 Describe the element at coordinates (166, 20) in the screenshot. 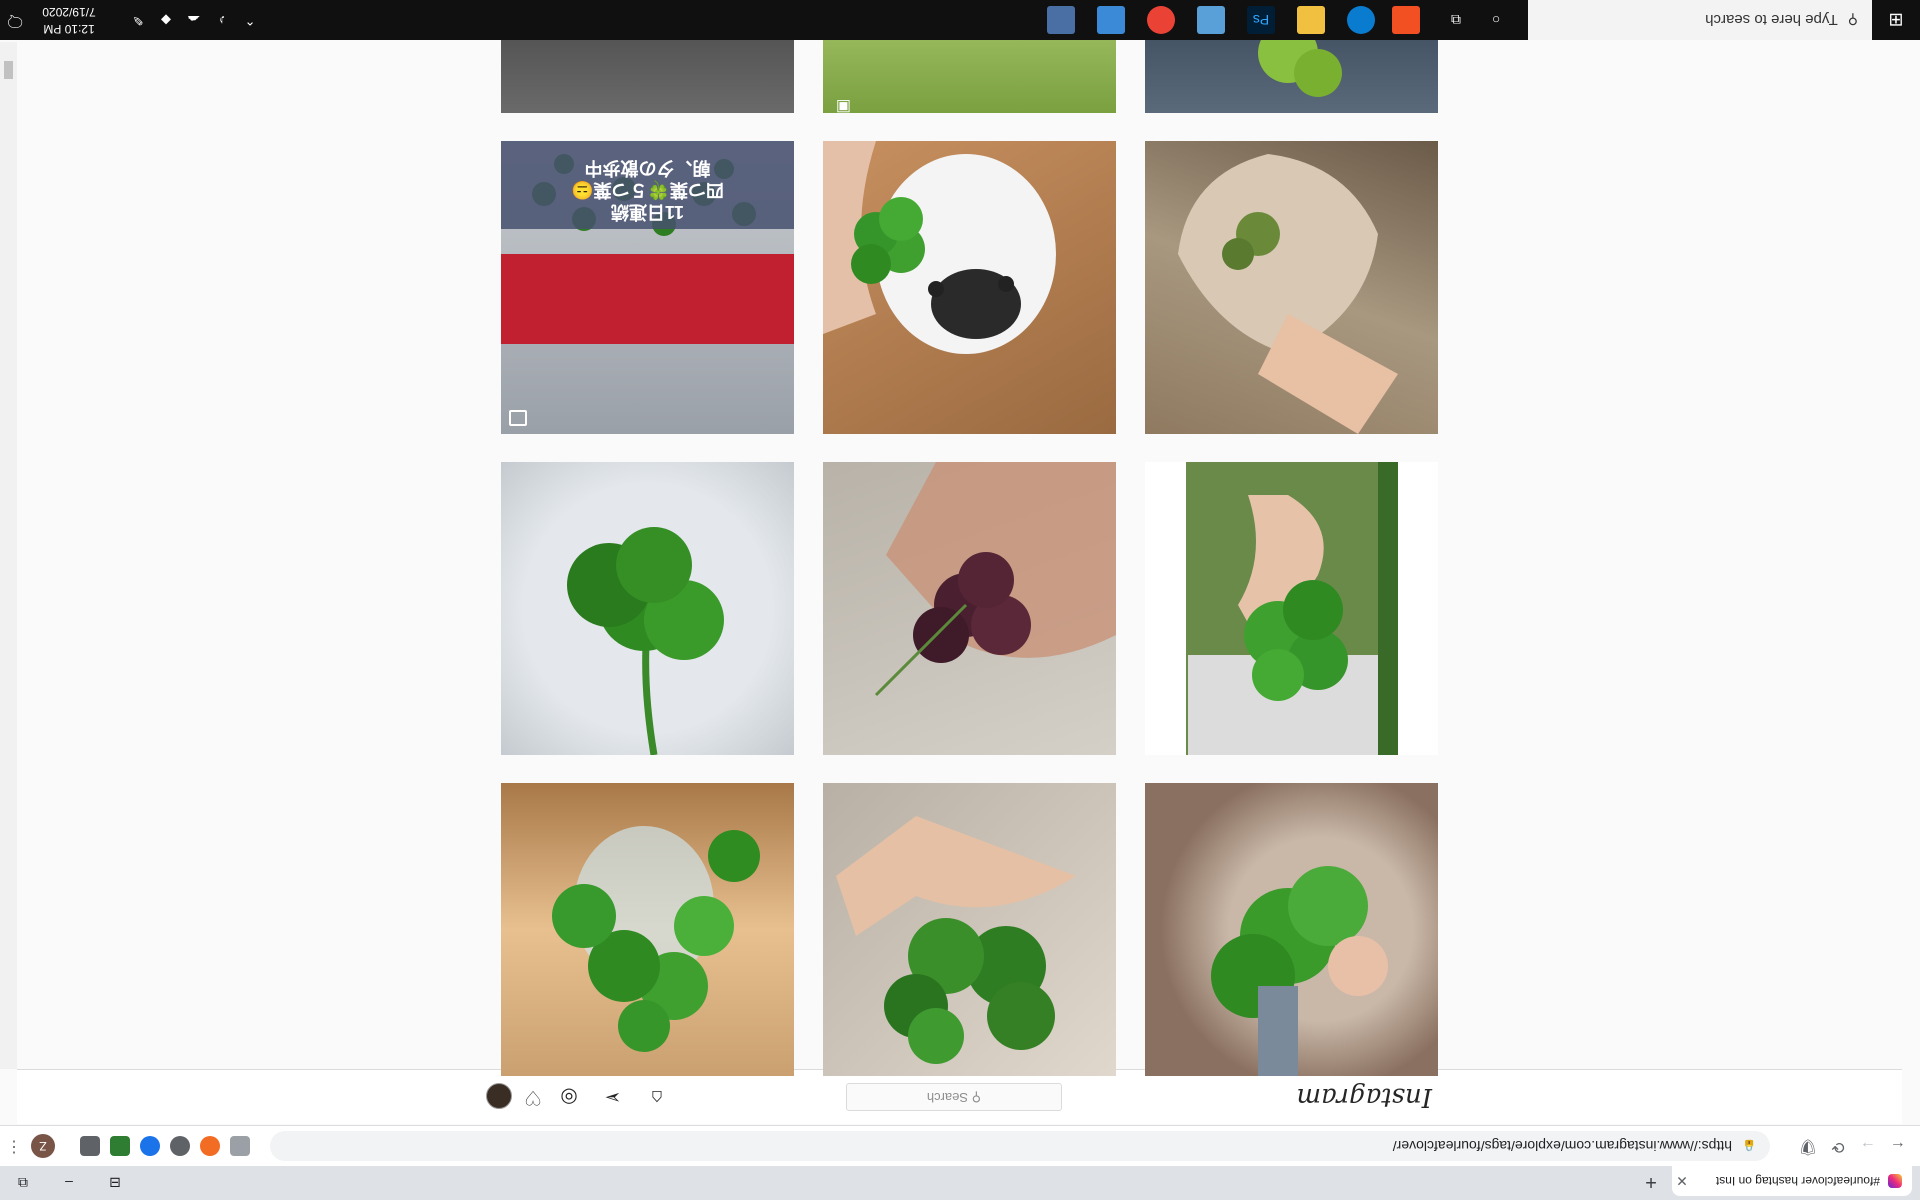

I see `dropbox-icon: ◆` at that location.